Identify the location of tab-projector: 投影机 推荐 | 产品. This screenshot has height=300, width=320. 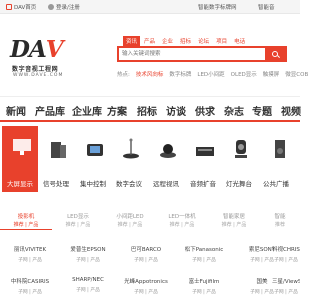
(26, 215).